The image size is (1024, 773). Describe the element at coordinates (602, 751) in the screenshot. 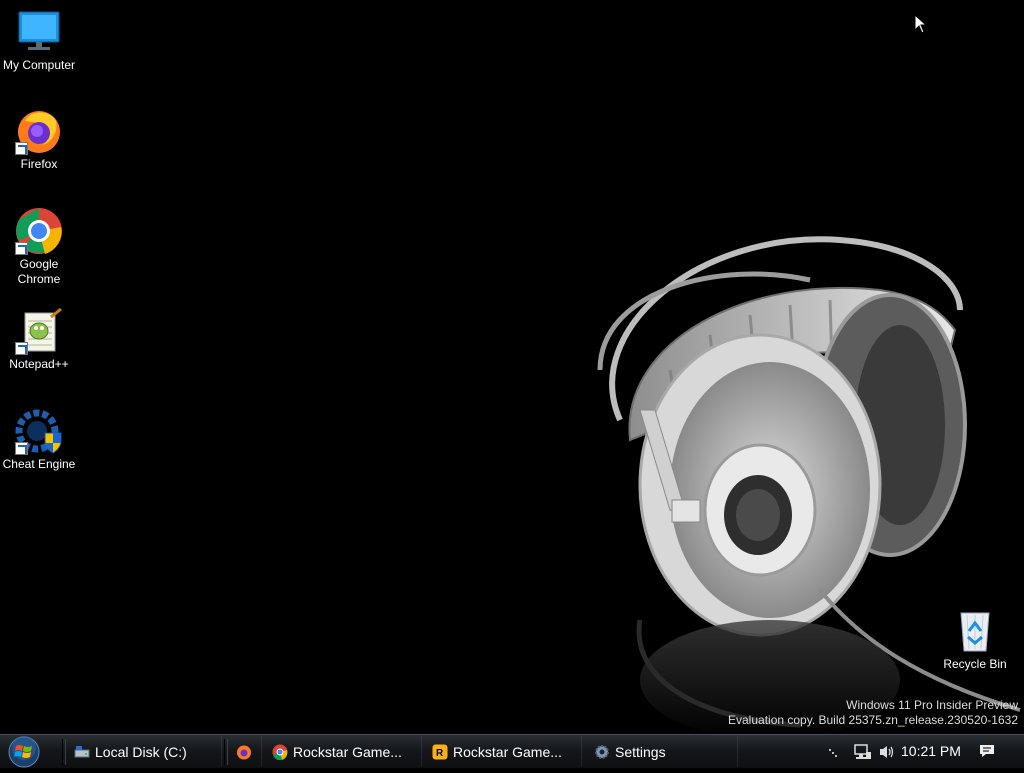

I see `gear-icon` at that location.